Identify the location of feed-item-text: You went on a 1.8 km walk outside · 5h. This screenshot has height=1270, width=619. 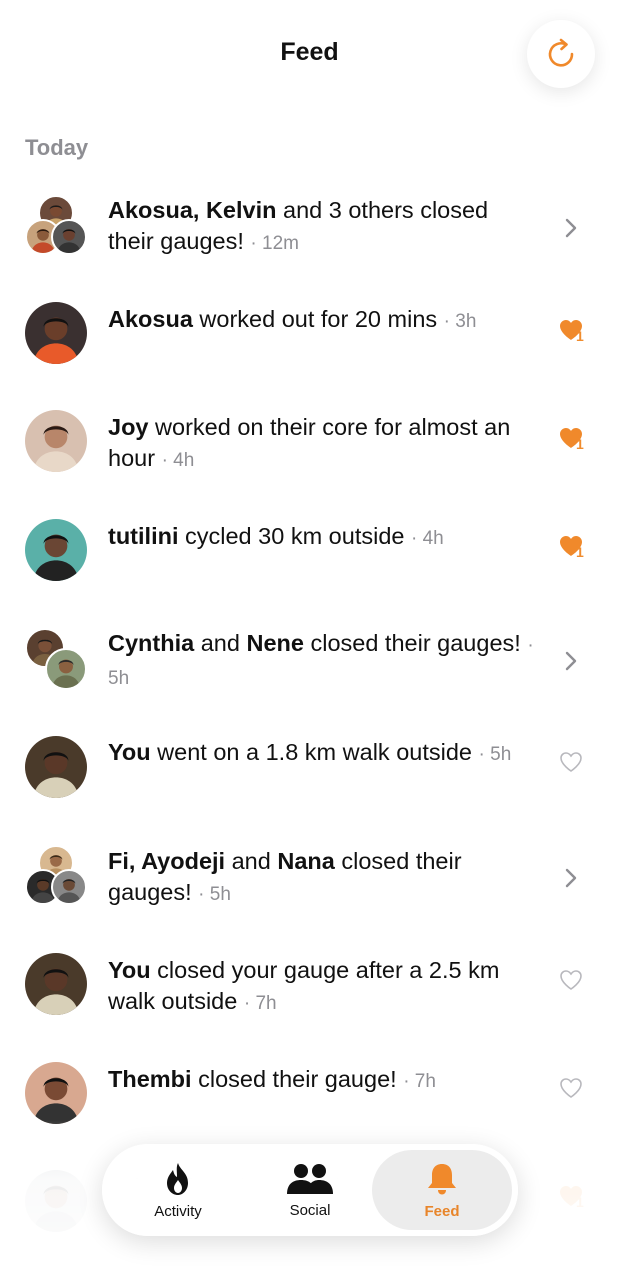
(323, 753).